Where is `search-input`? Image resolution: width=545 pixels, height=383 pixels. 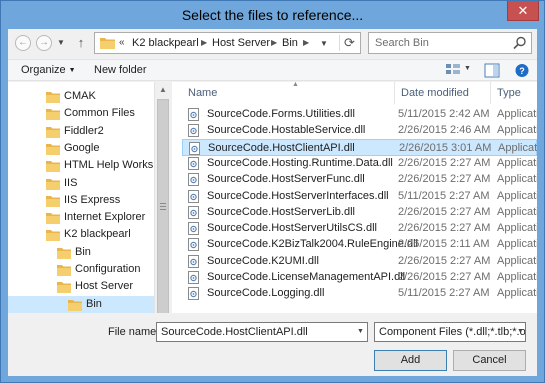
search-input is located at coordinates (440, 43).